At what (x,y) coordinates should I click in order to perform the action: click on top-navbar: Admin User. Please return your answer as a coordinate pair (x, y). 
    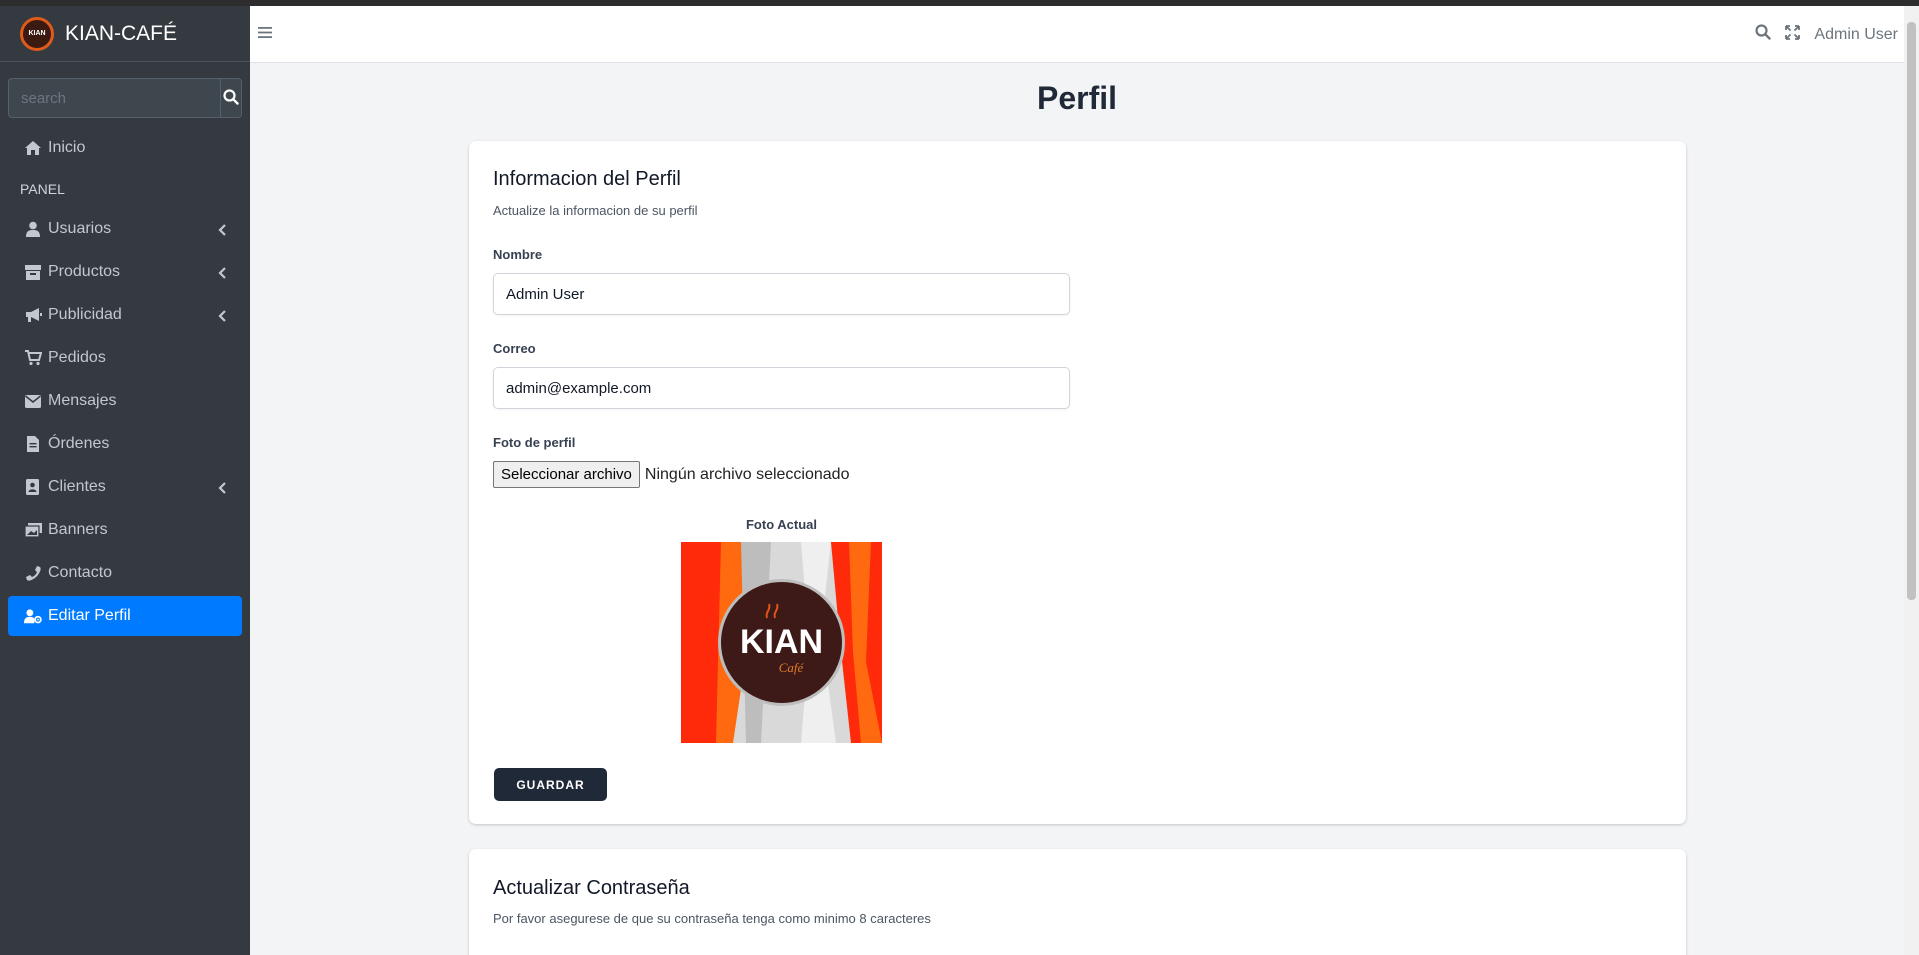
    Looking at the image, I should click on (1077, 34).